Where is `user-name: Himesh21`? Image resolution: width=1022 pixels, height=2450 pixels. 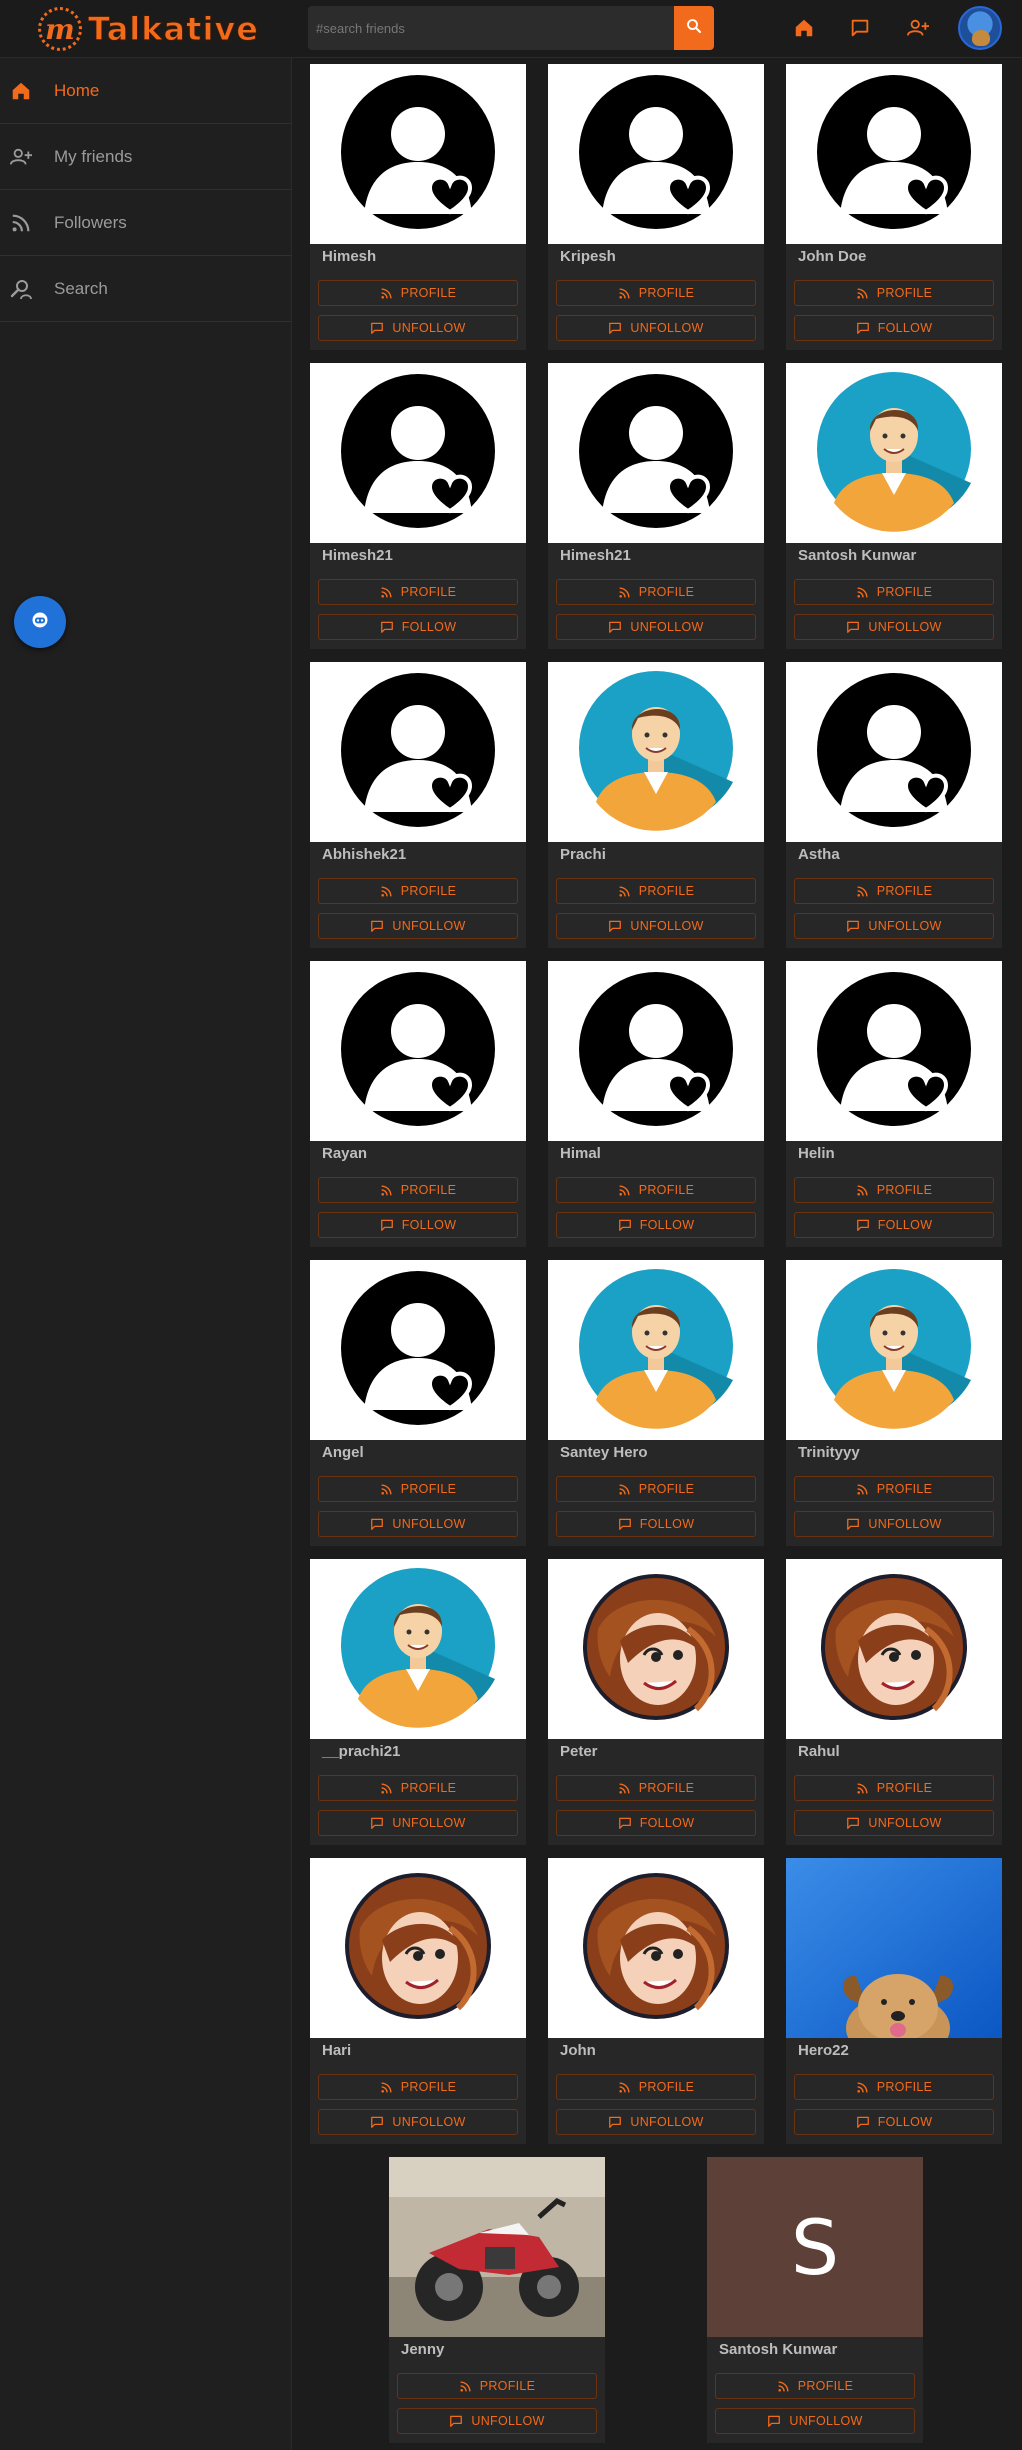 user-name: Himesh21 is located at coordinates (357, 555).